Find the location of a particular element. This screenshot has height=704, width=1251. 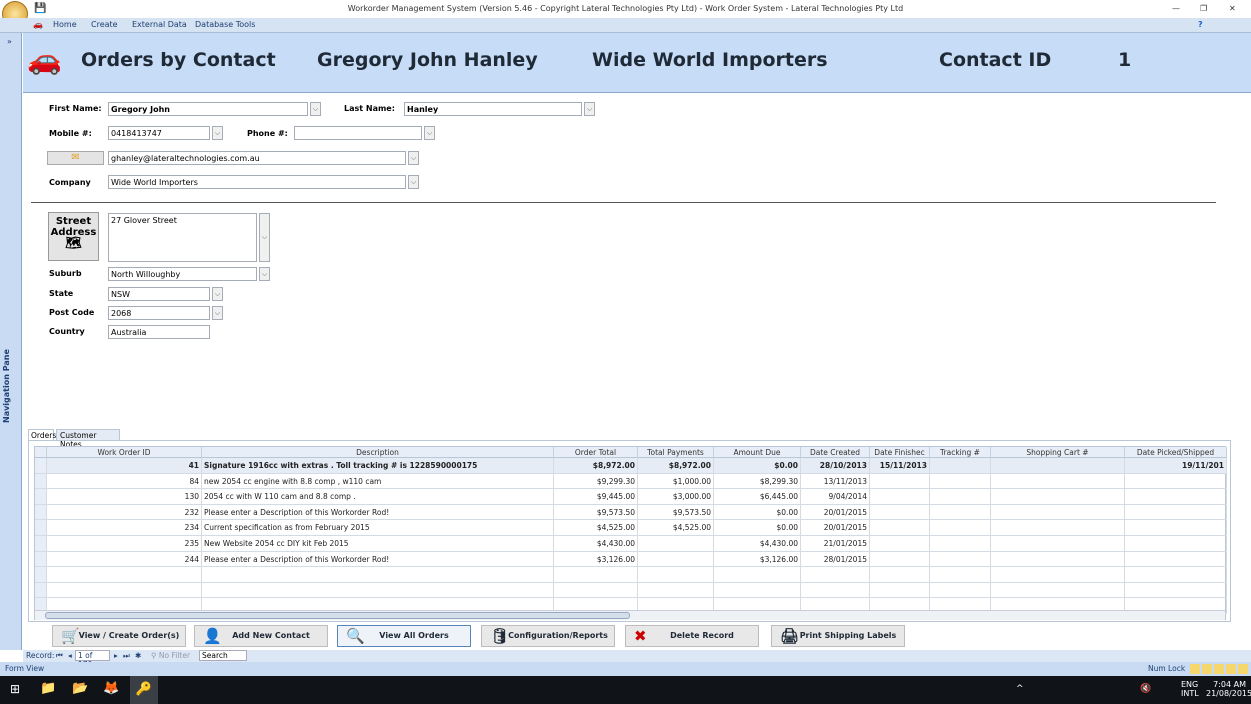

record-position-field: 1 of 170 is located at coordinates (92, 659).